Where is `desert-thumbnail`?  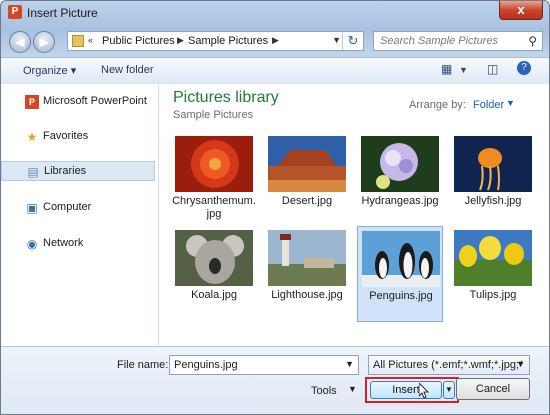 desert-thumbnail is located at coordinates (307, 164).